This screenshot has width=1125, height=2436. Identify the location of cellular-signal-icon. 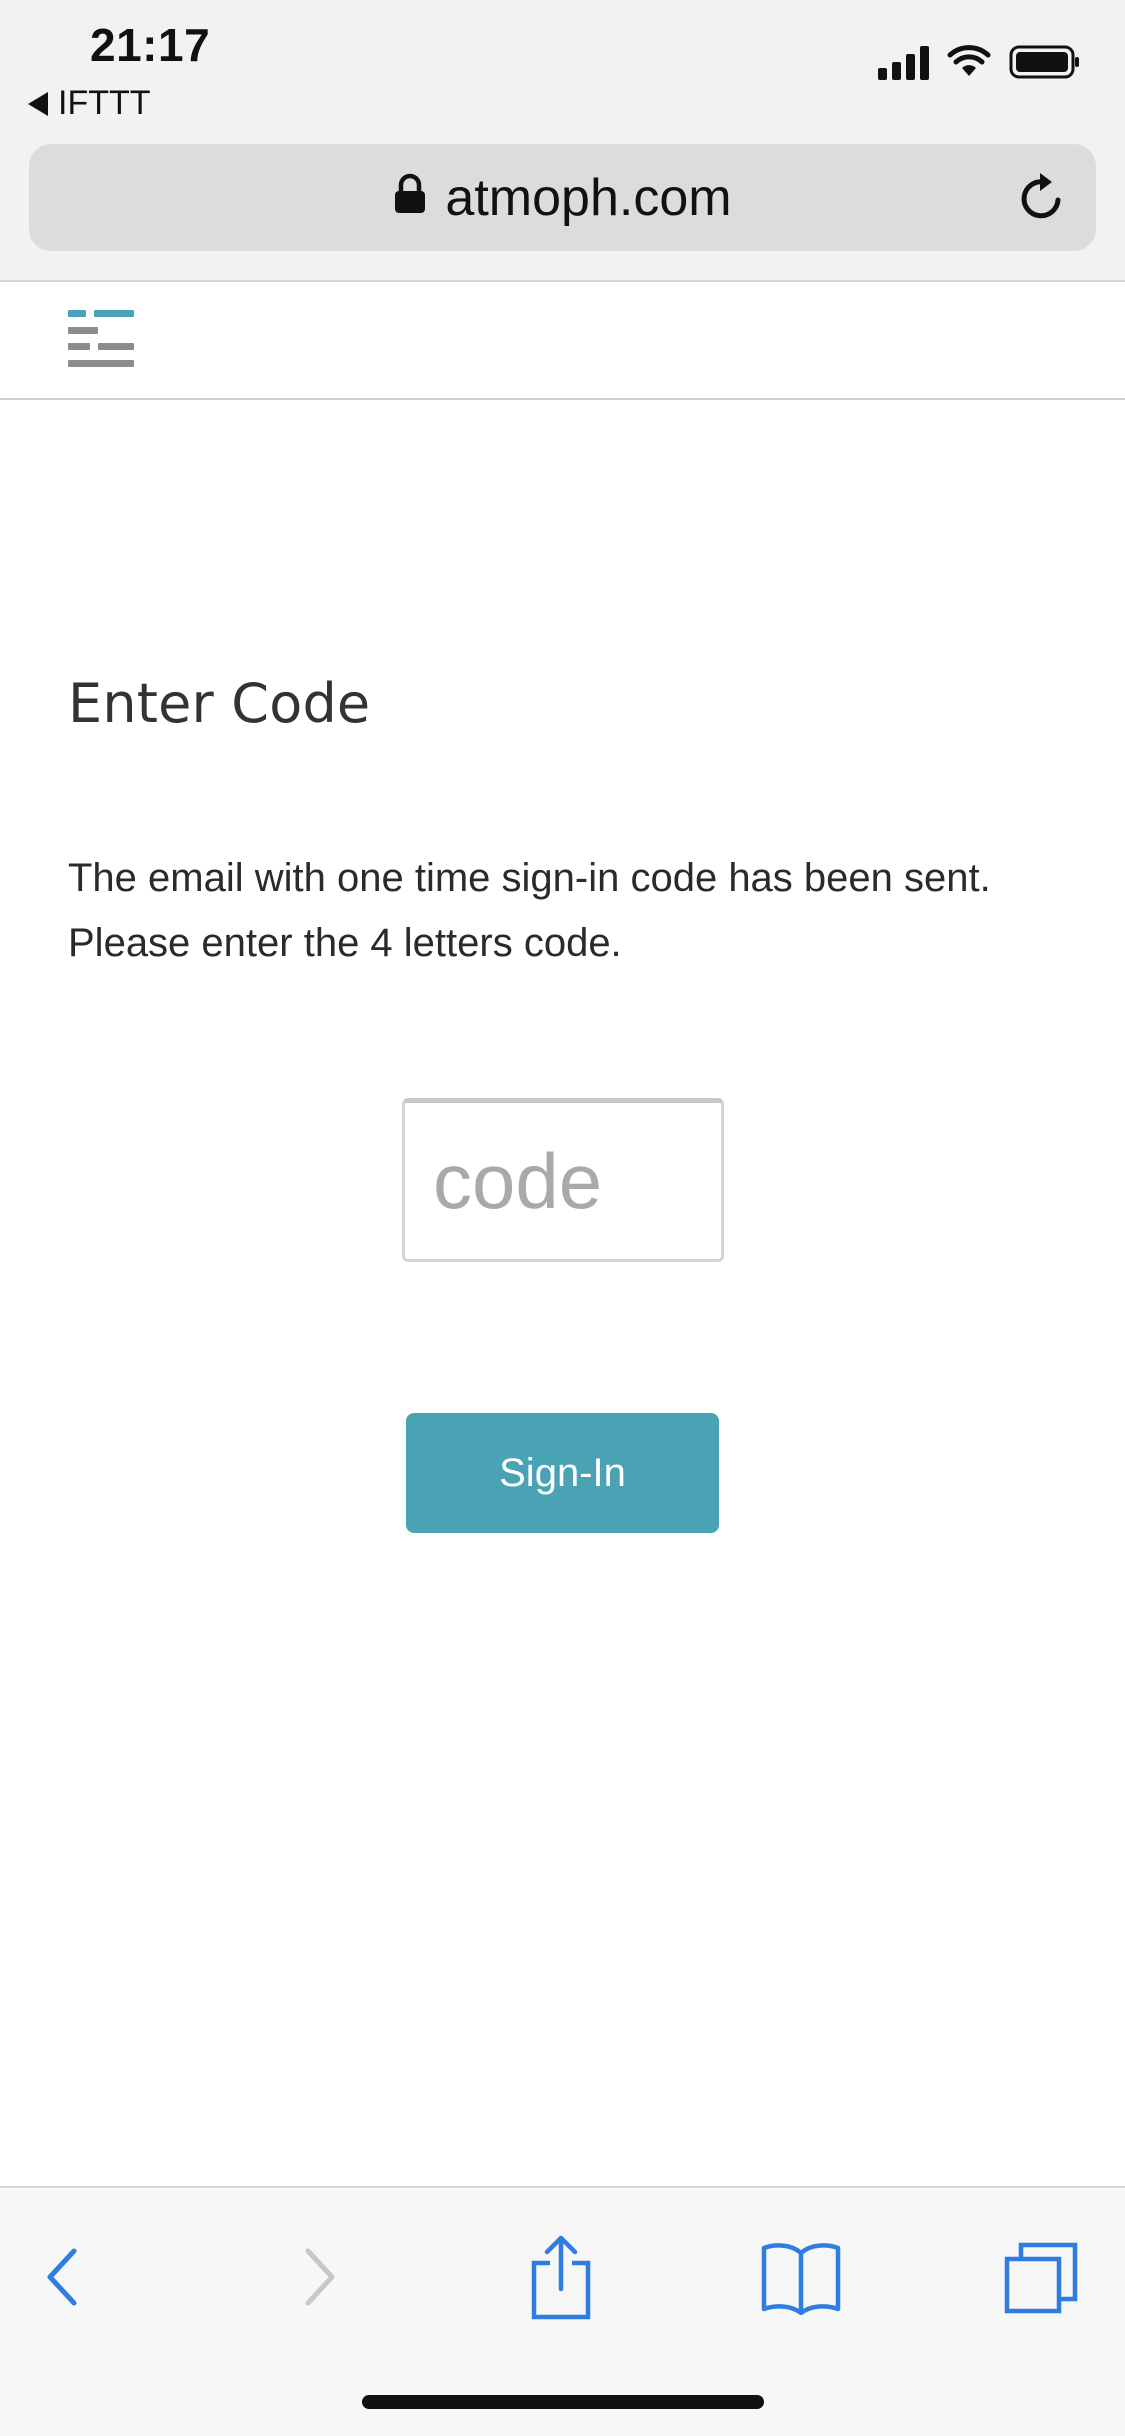
(903, 62).